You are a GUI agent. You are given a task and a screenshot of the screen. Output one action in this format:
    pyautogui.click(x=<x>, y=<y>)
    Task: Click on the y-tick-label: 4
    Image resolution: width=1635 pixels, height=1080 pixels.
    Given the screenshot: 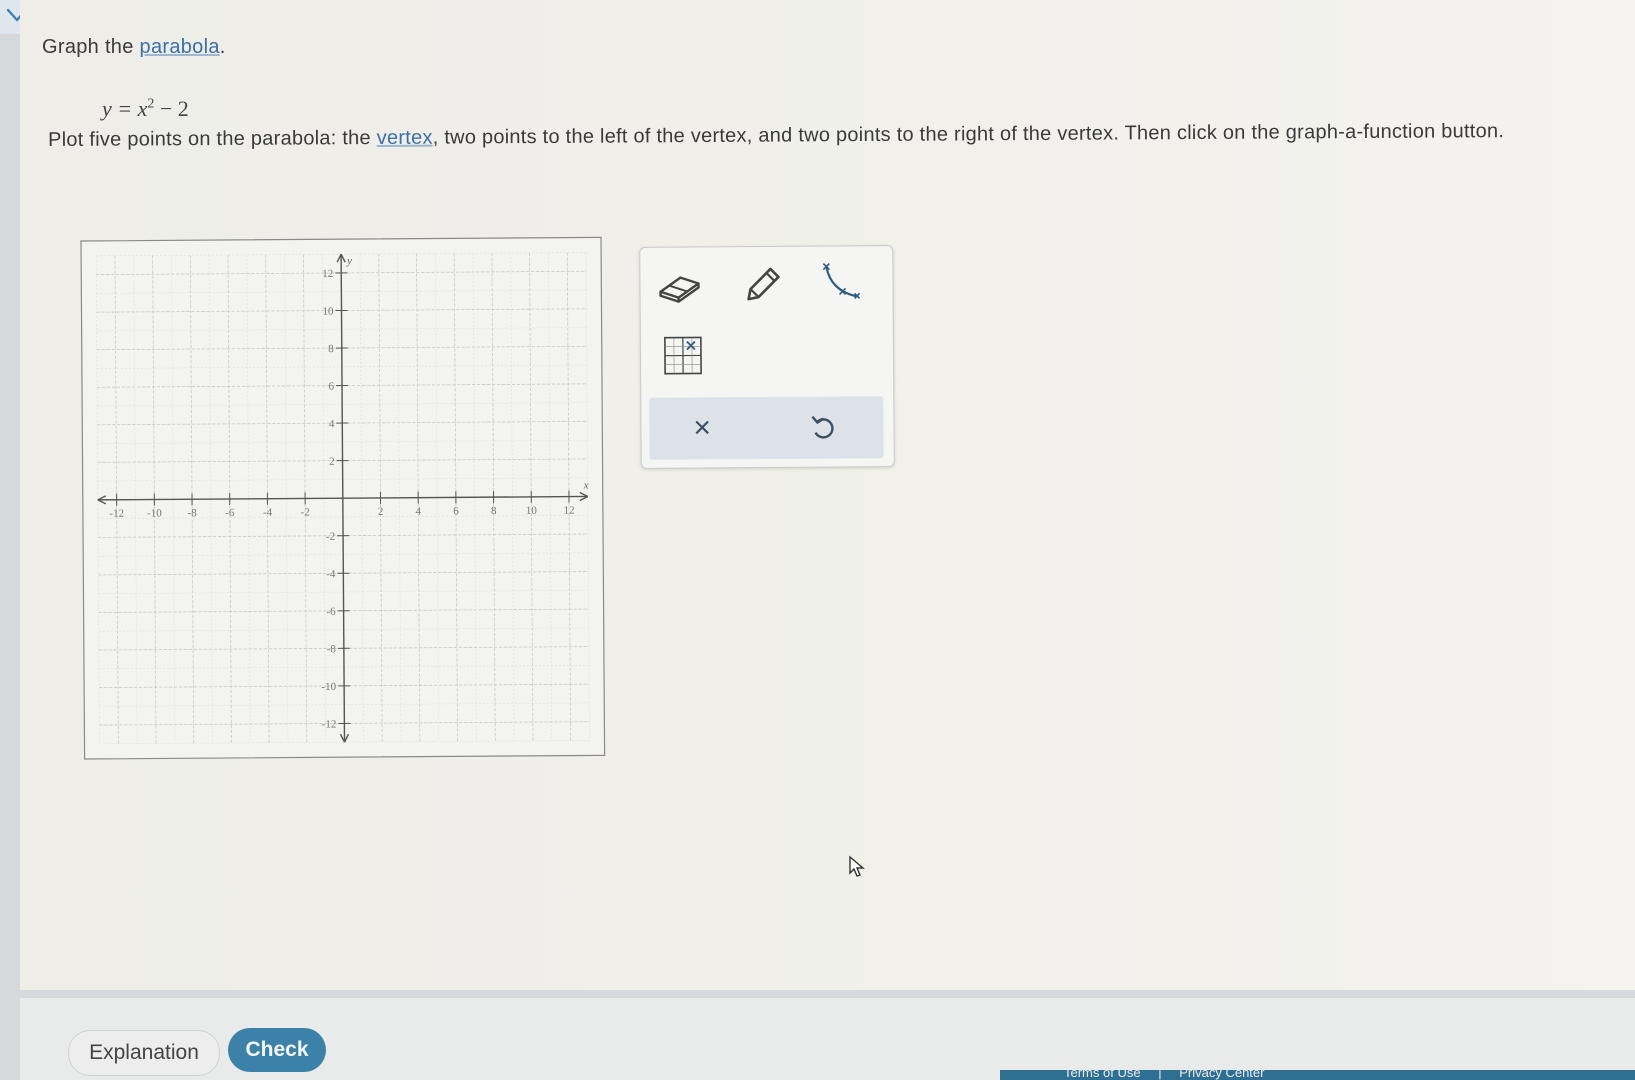 What is the action you would take?
    pyautogui.click(x=332, y=424)
    